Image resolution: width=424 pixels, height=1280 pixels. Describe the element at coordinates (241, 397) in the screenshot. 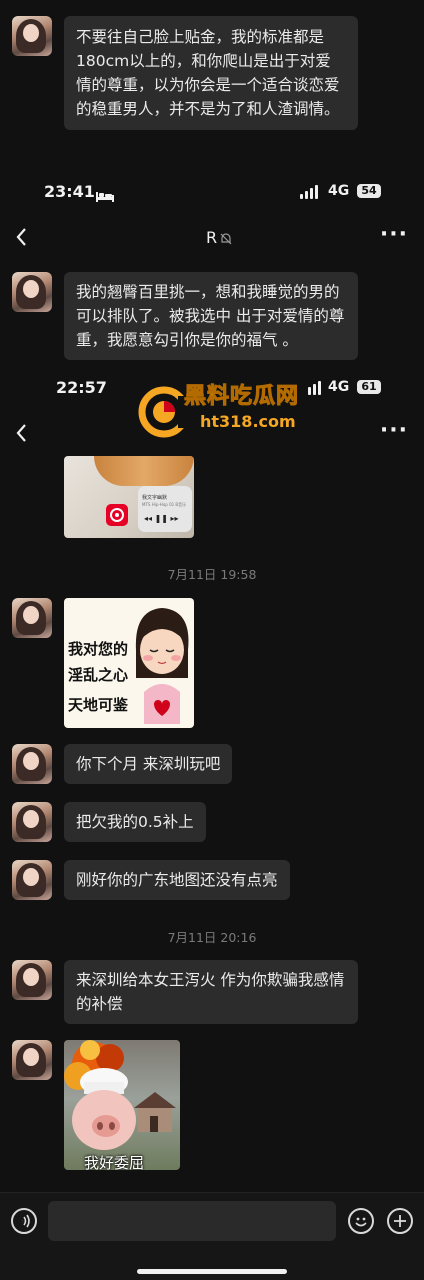

I see `watermark-text: 黑料吃瓜网` at that location.